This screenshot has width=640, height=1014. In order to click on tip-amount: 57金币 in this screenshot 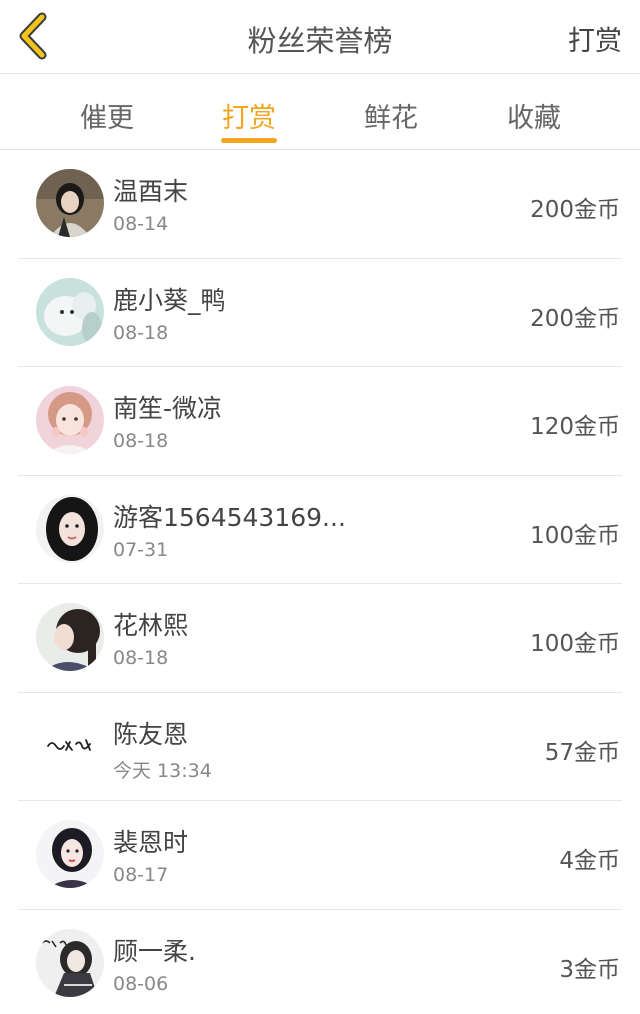, I will do `click(582, 752)`.